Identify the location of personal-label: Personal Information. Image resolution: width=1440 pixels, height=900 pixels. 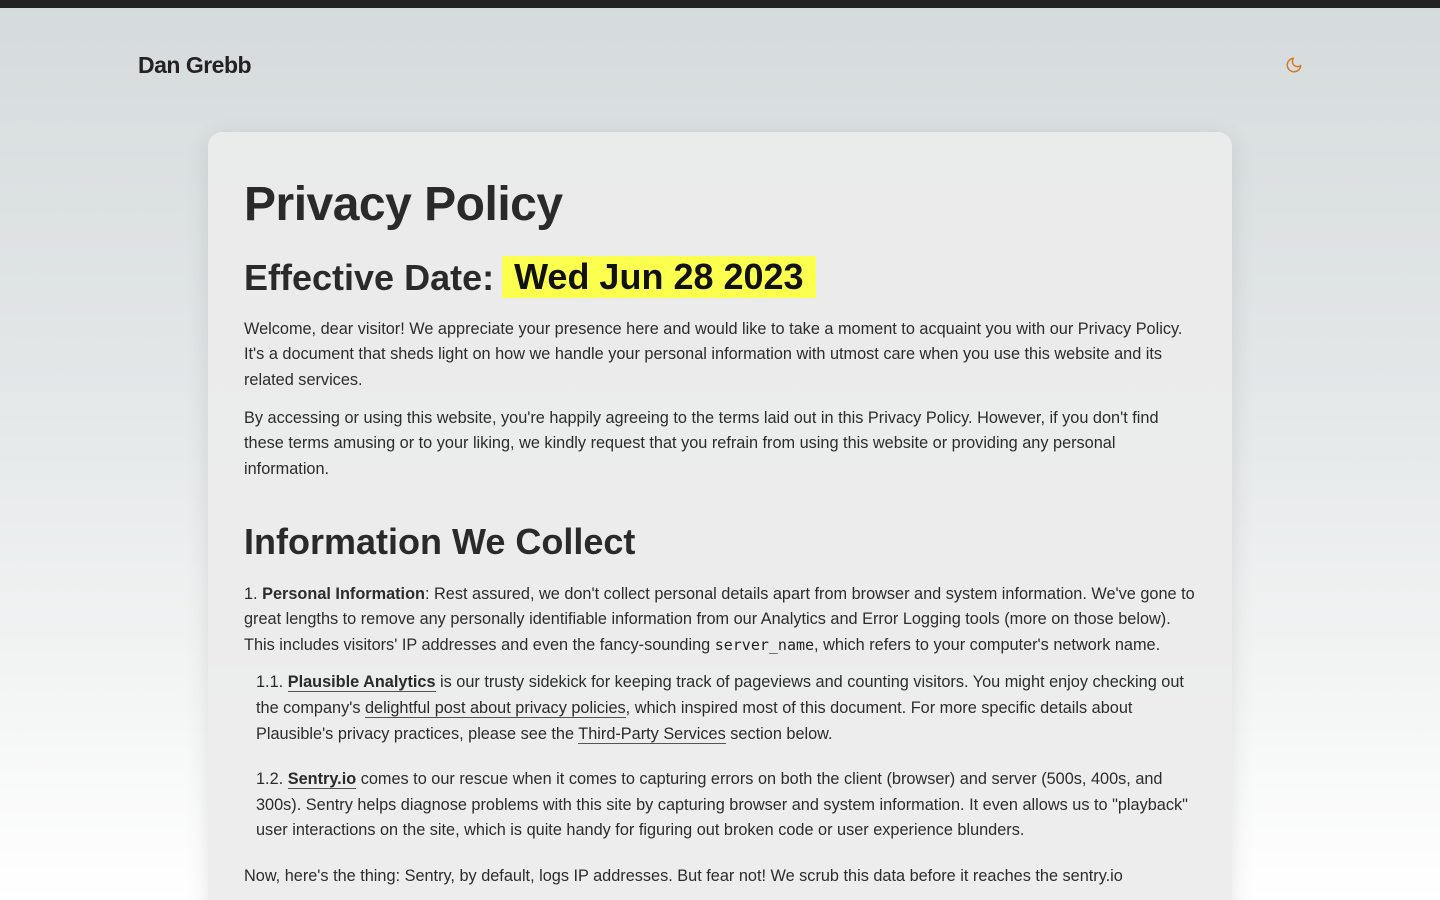
(343, 593).